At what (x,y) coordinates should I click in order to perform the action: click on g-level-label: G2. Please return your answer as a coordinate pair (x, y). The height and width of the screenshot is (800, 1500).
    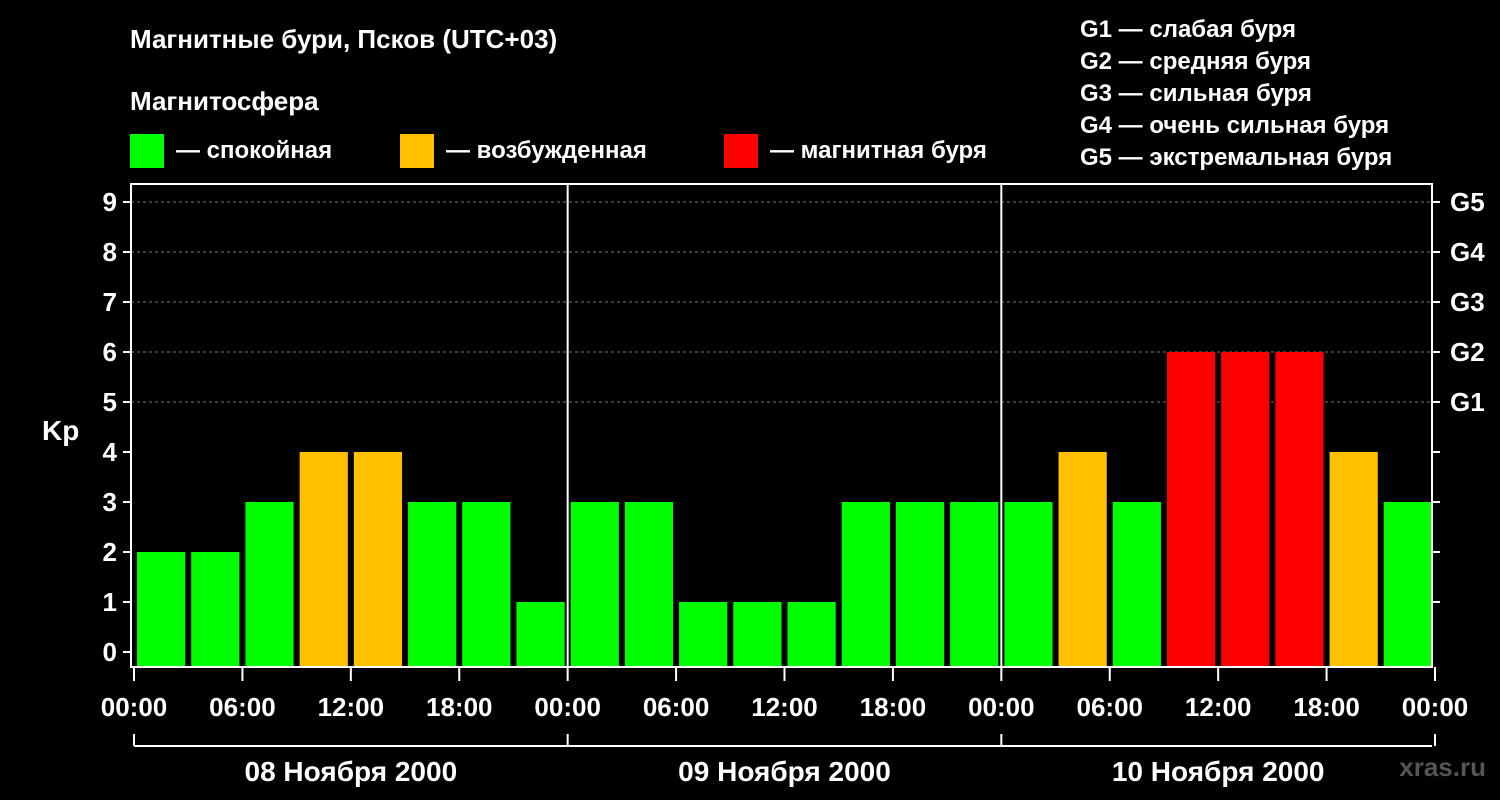
    Looking at the image, I should click on (1467, 352).